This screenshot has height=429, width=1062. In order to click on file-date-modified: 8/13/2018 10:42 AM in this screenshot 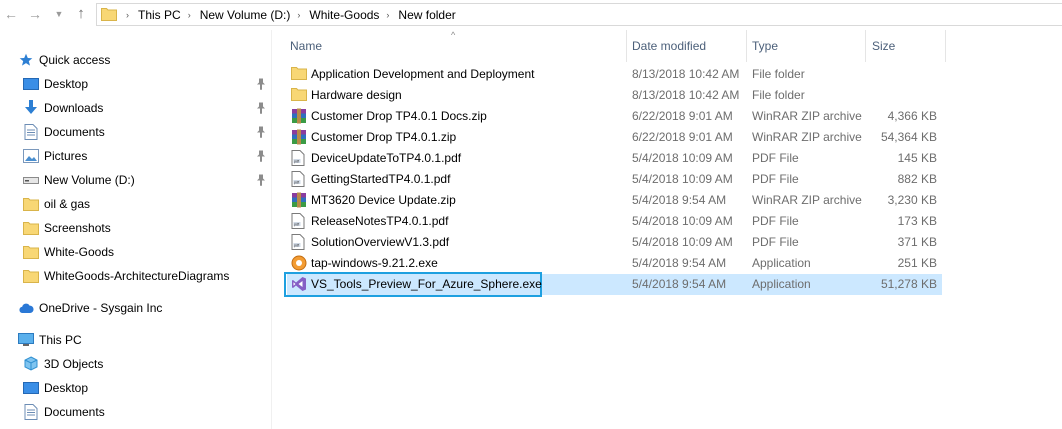, I will do `click(686, 95)`.